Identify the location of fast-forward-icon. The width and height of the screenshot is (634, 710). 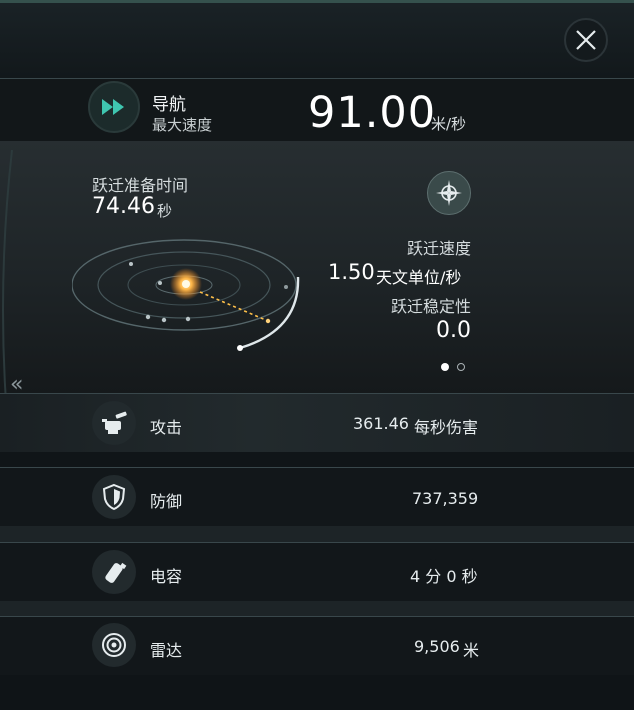
(113, 107).